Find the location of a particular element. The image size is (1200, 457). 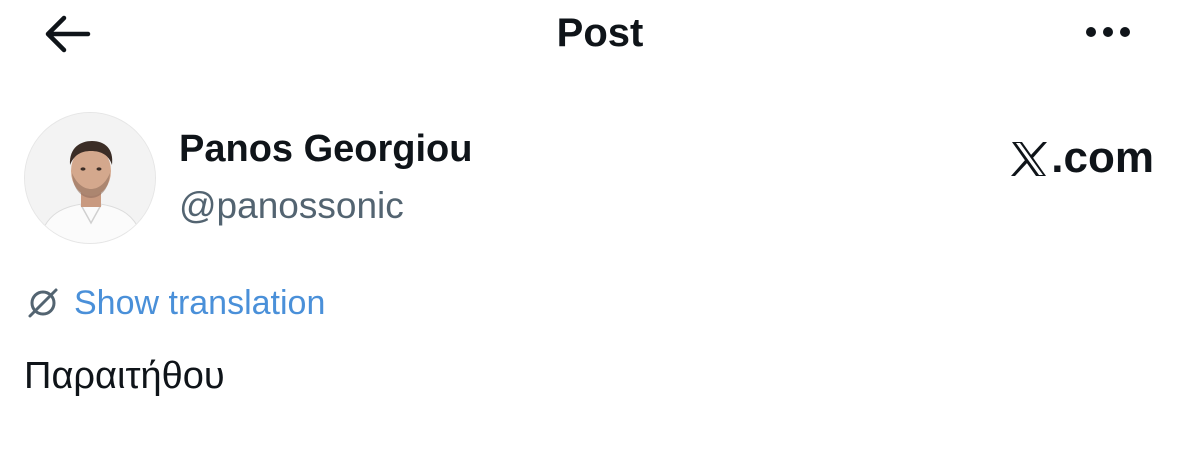

brand-watermark: .com is located at coordinates (1081, 158).